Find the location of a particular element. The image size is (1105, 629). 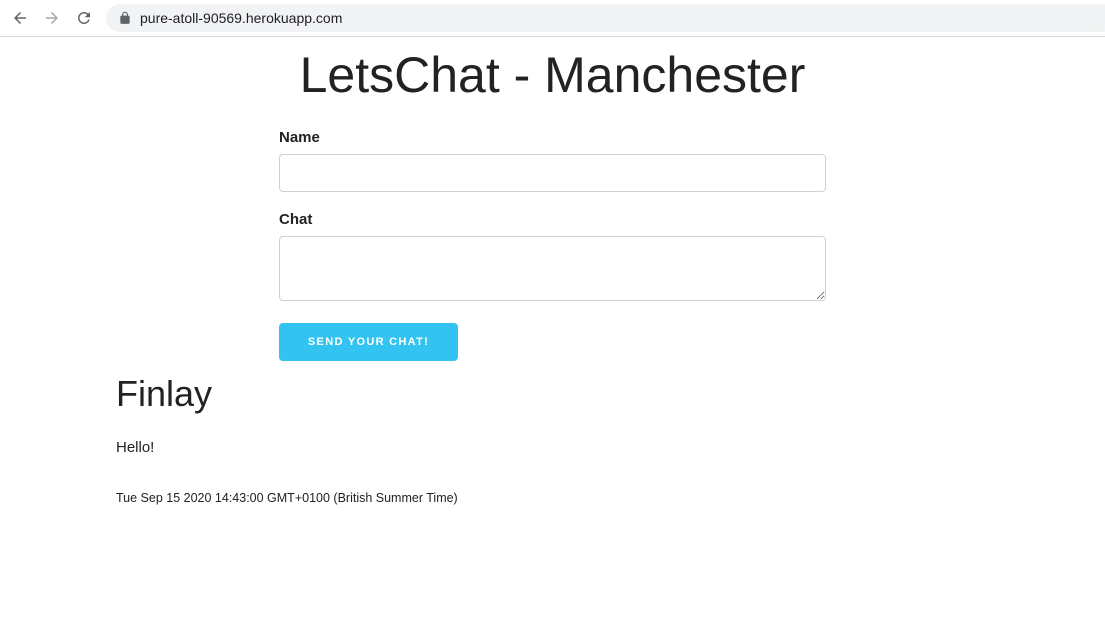

browser-toolbar: pure-atoll-90569.herokuapp.com is located at coordinates (552, 18).